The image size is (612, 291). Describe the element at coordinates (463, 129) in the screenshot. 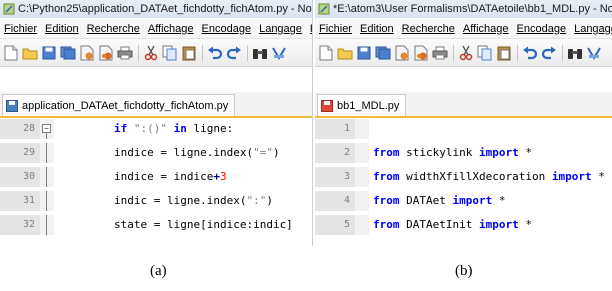

I see `code-line: 1` at that location.